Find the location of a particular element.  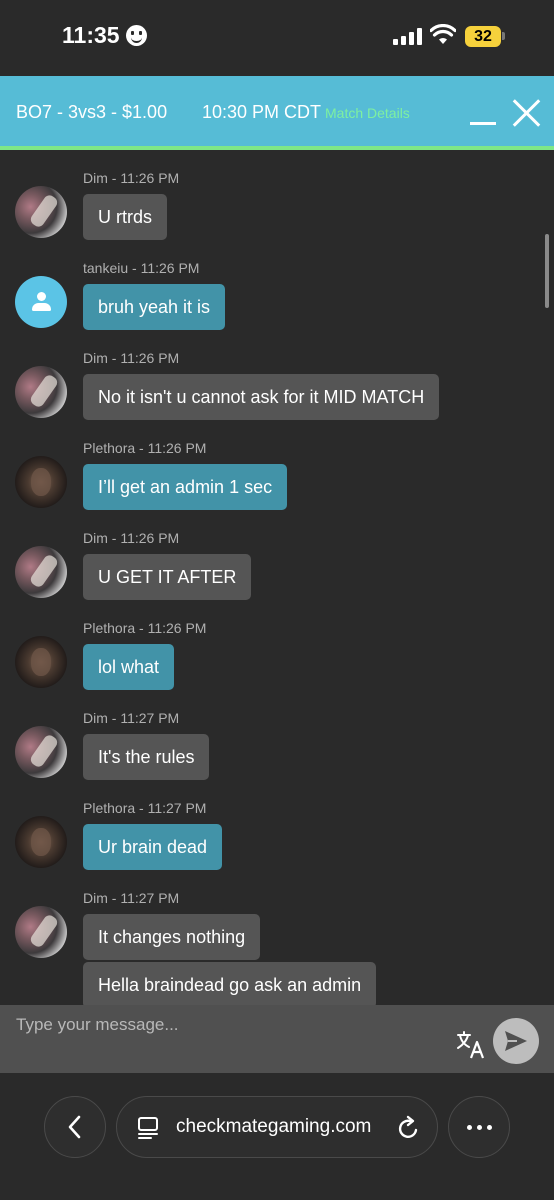

chat-message: Plethora - 11:26 PM lol what is located at coordinates (277, 649).